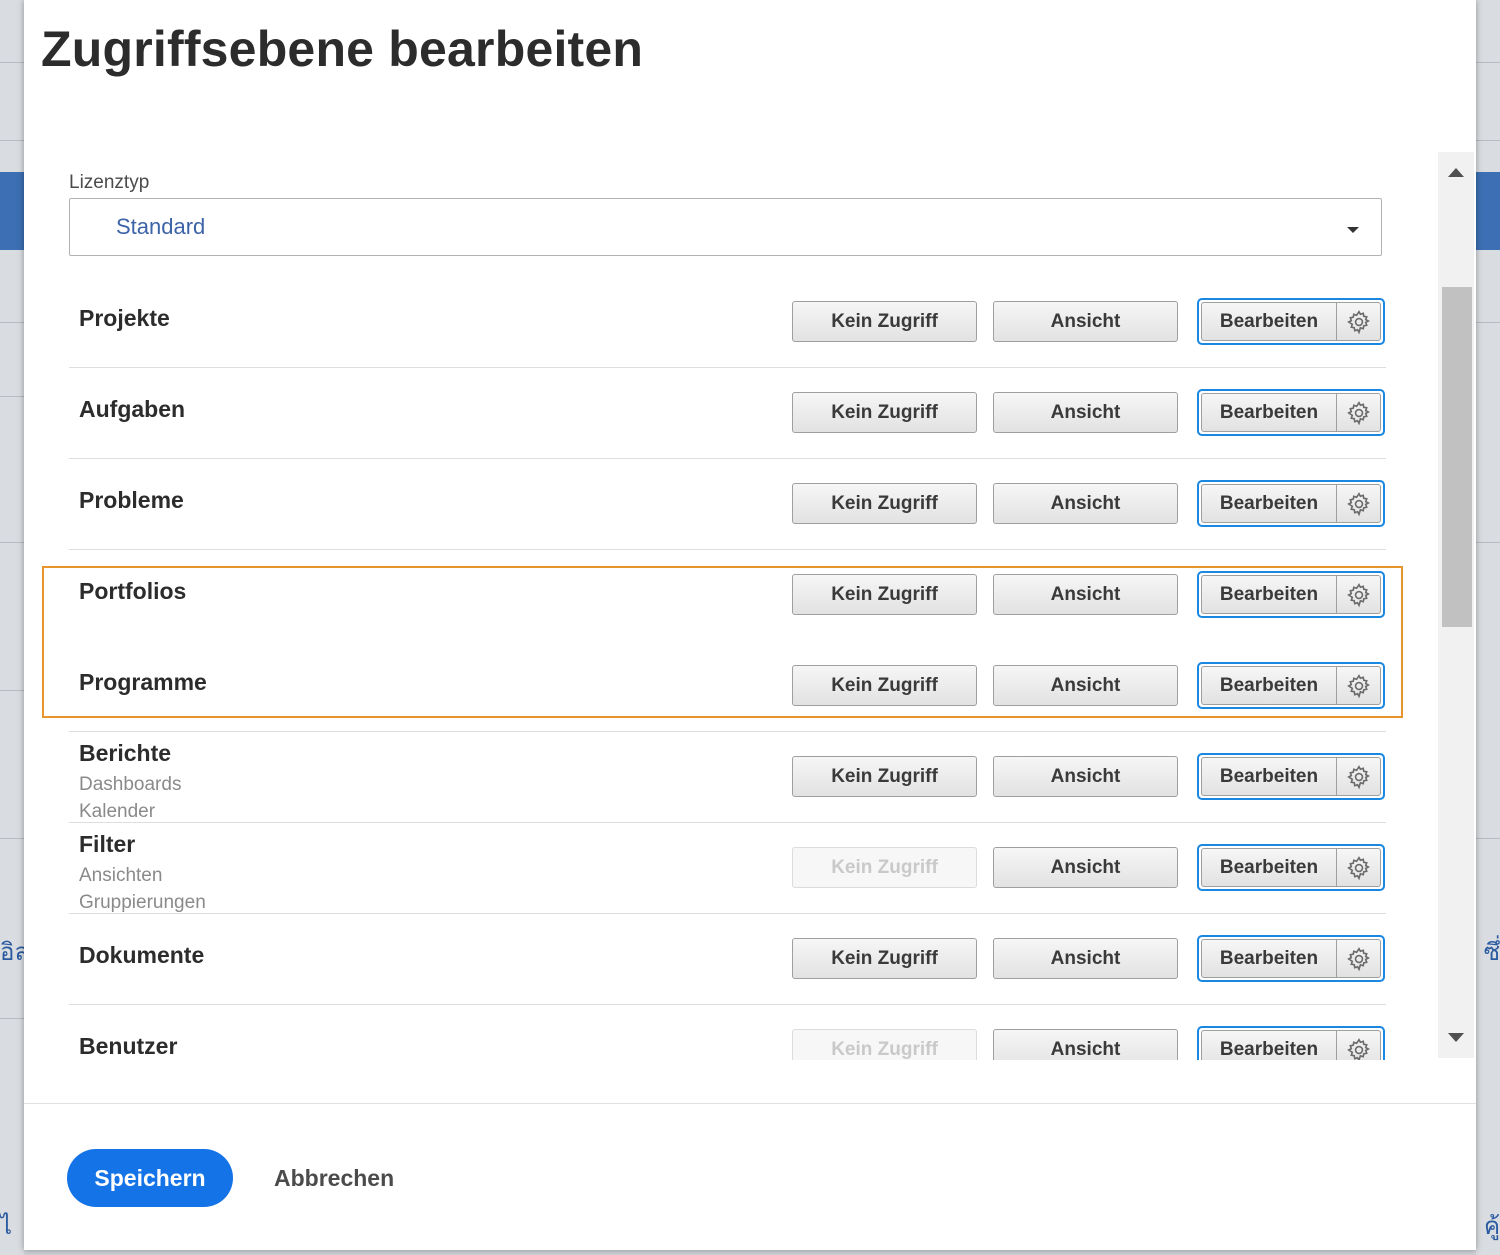  What do you see at coordinates (727, 504) in the screenshot?
I see `access-row: Probleme Kein Zugriff Ansicht Bearbeiten` at bounding box center [727, 504].